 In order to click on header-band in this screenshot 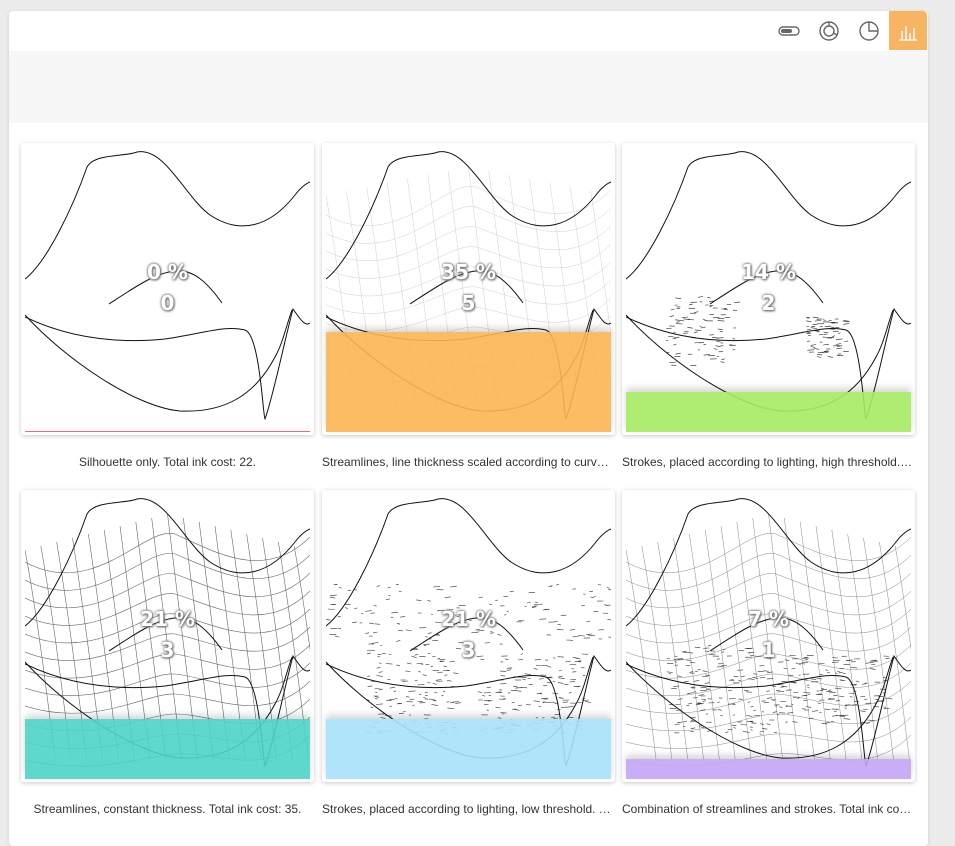, I will do `click(468, 87)`.